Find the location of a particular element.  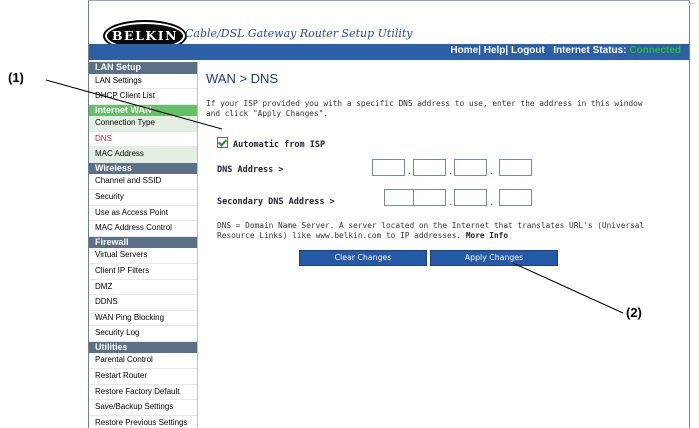

callout-2-label: (2) is located at coordinates (634, 312).